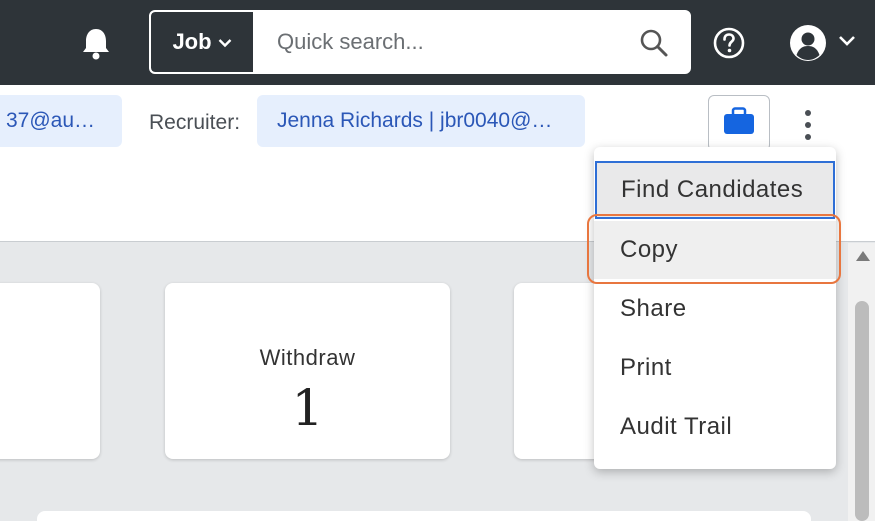 Image resolution: width=875 pixels, height=521 pixels. Describe the element at coordinates (195, 122) in the screenshot. I see `recruiter-label: Recruiter:` at that location.